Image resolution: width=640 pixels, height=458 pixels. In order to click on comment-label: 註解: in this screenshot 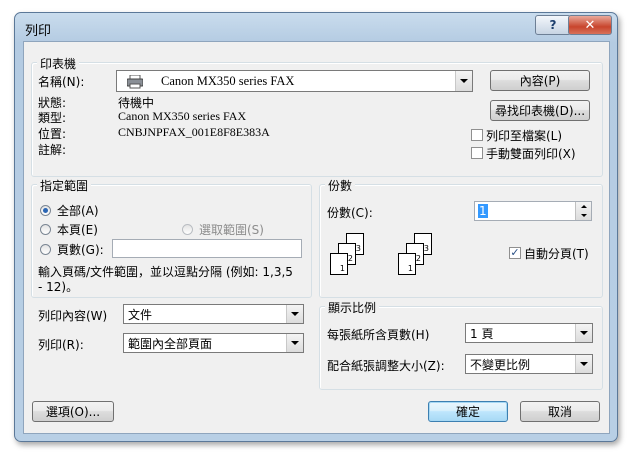, I will do `click(52, 150)`.